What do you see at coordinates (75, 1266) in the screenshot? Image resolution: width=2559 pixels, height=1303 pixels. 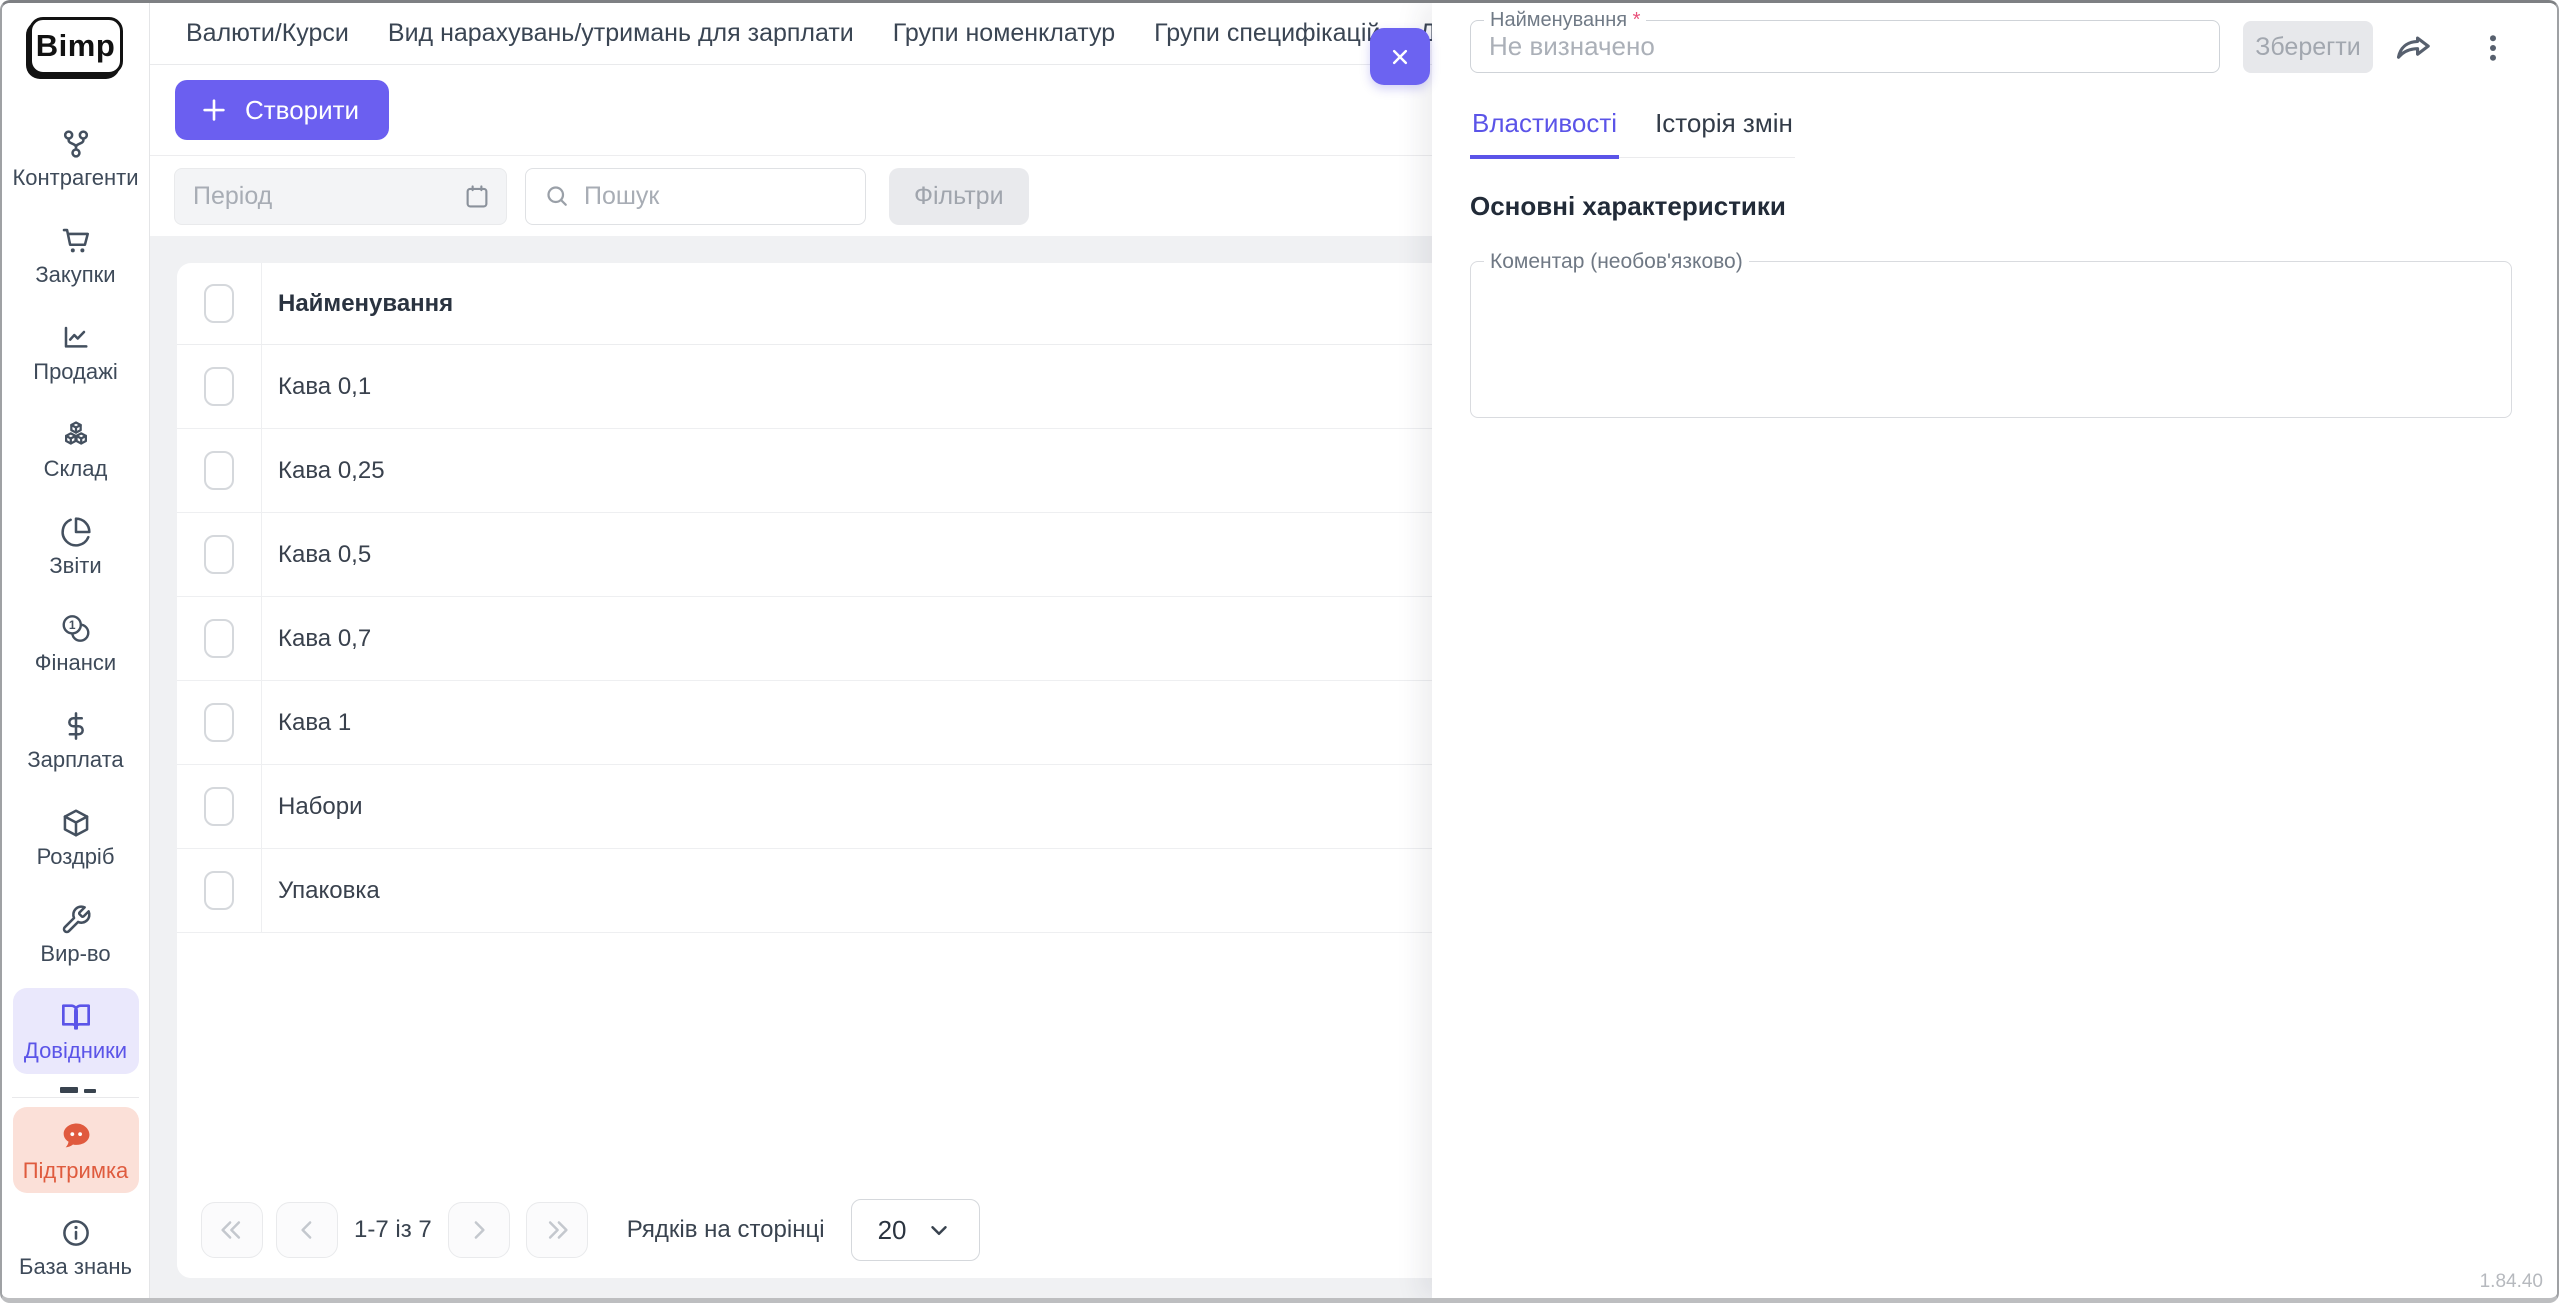 I see `sidebar-item-label: База знань` at bounding box center [75, 1266].